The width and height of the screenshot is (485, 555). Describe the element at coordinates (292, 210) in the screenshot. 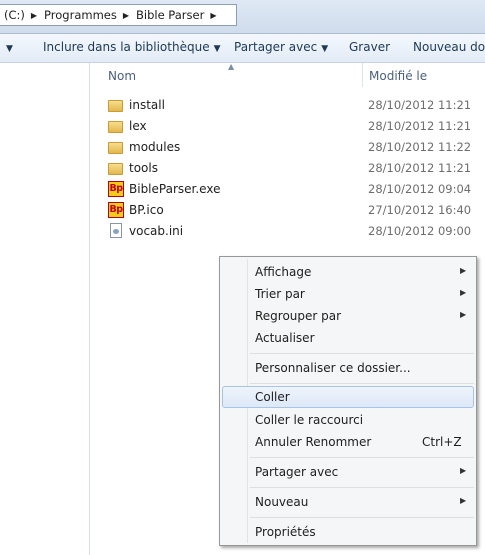

I see `list-item: Bp BP.ico 27/10/2012 16:40` at that location.